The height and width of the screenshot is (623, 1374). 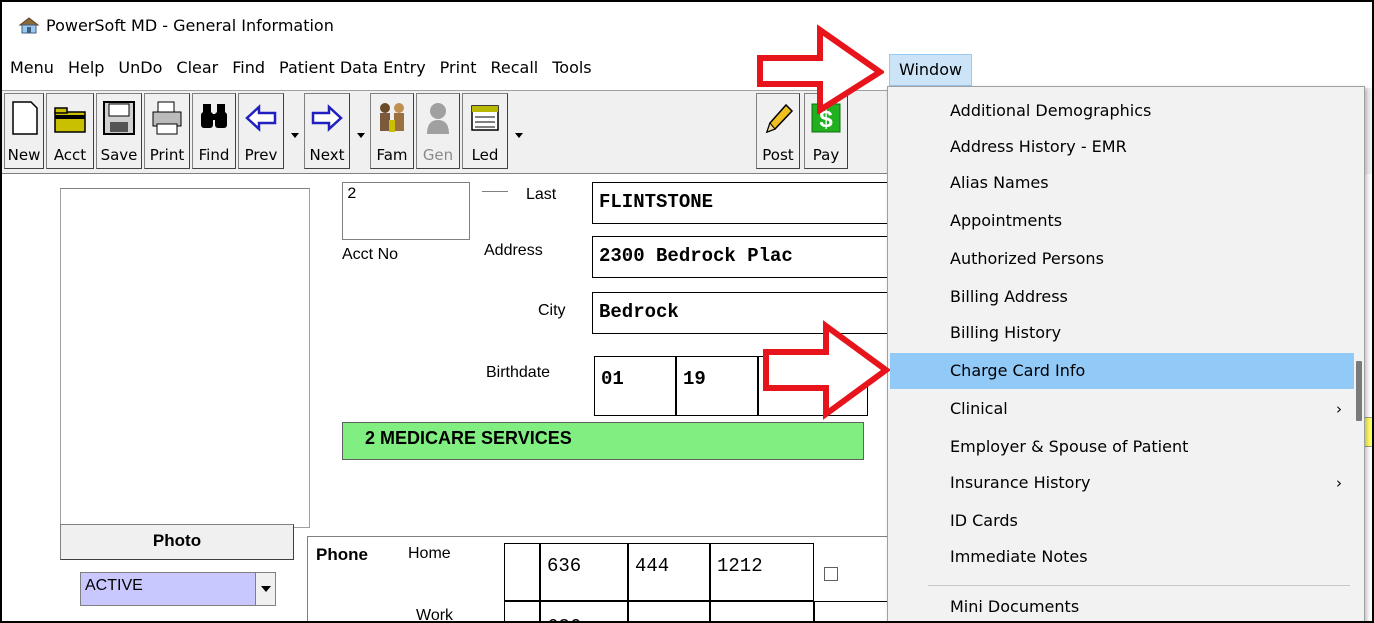 What do you see at coordinates (603, 441) in the screenshot?
I see `insurance-banner: 2 MEDICARE SERVICES` at bounding box center [603, 441].